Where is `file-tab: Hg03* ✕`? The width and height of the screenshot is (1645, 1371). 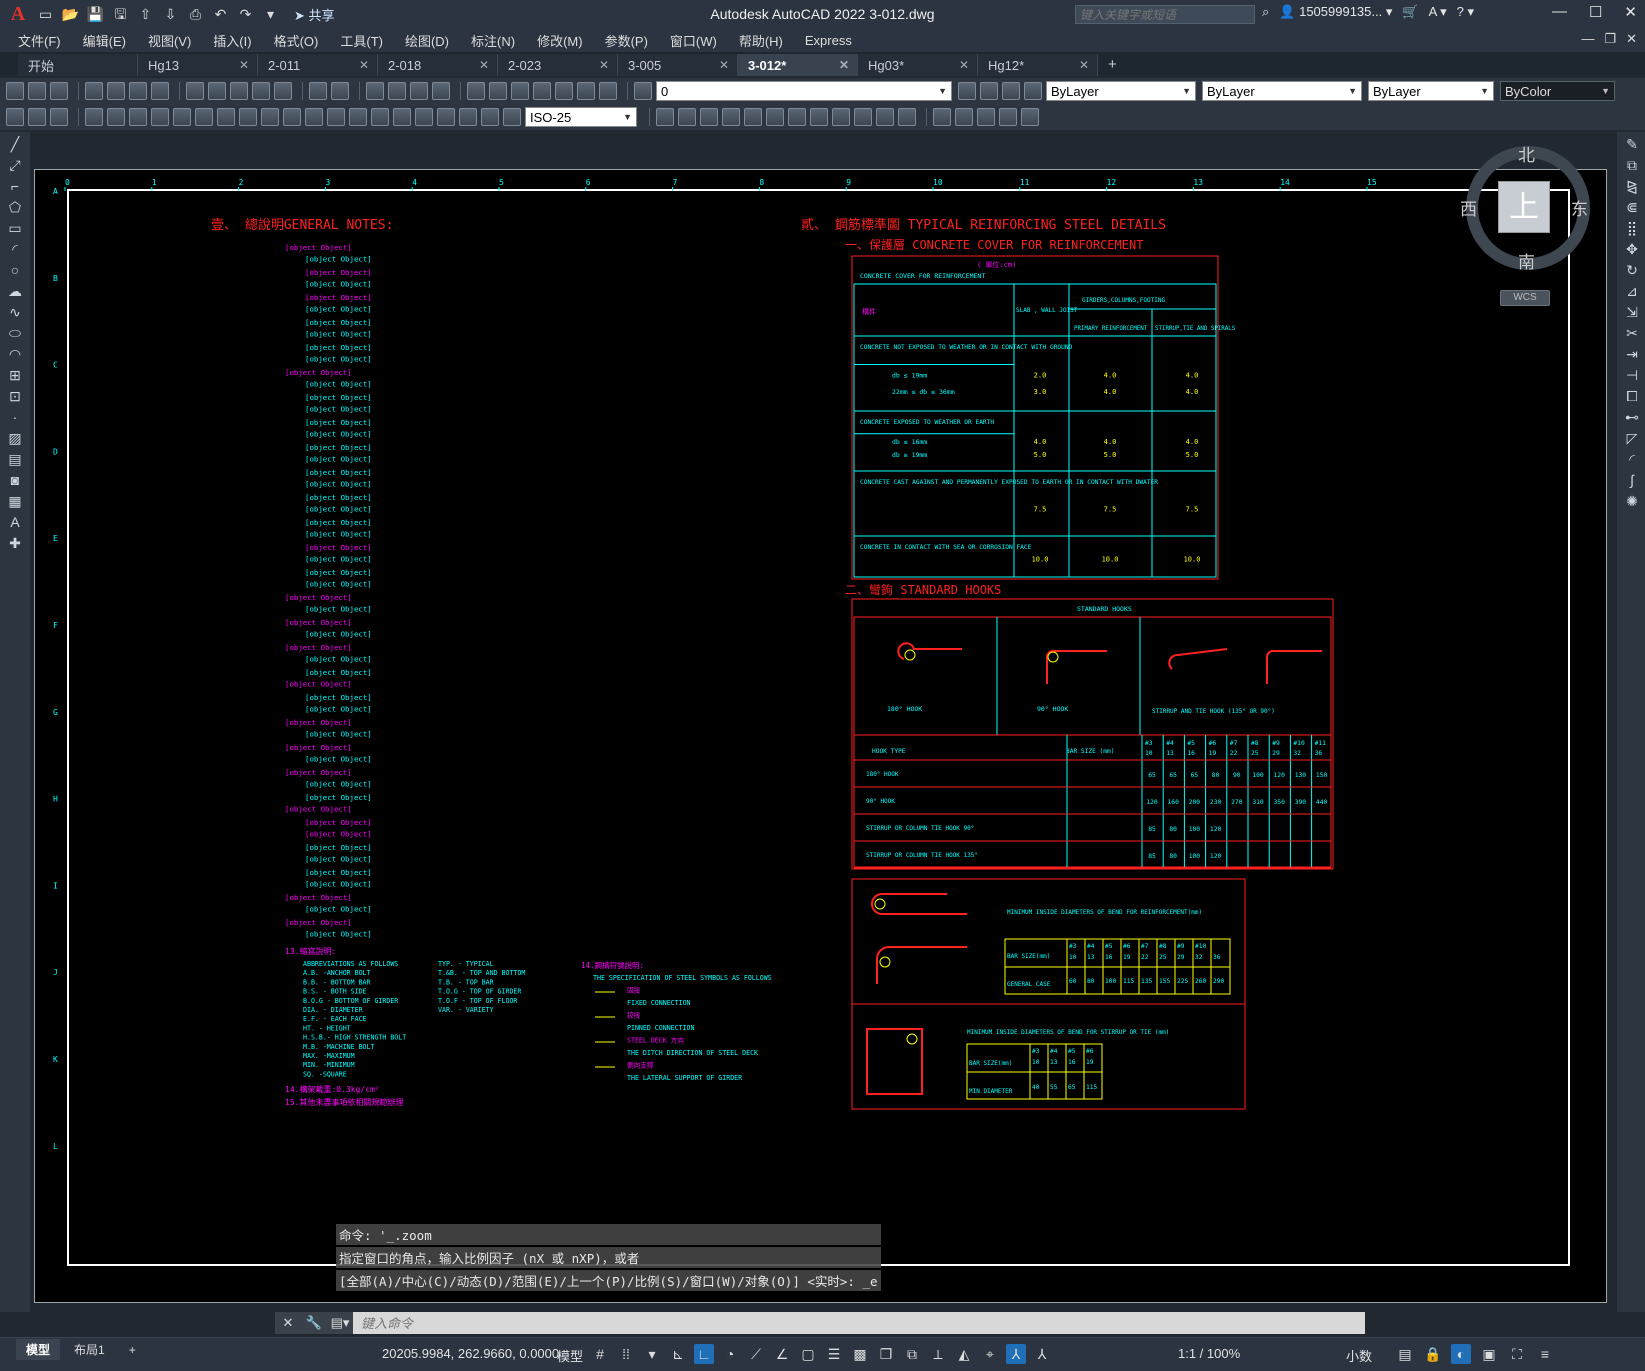 file-tab: Hg03* ✕ is located at coordinates (918, 65).